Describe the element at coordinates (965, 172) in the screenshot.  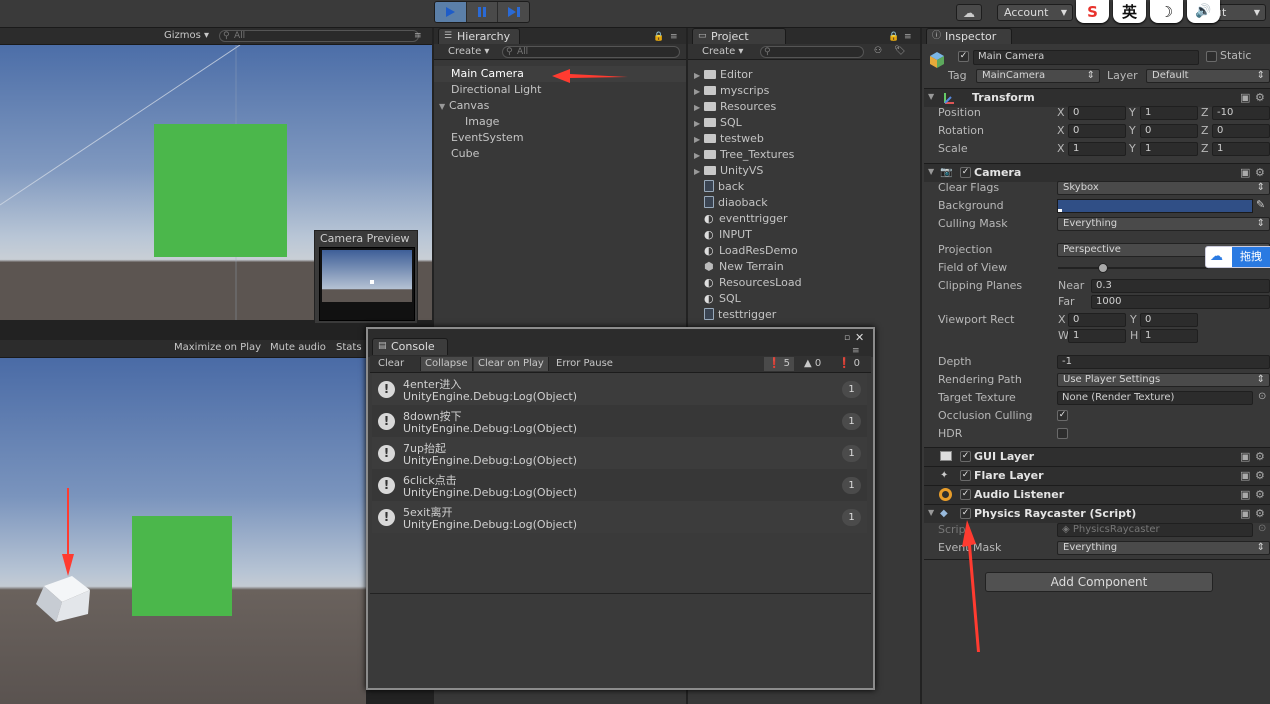
I see `camera-enabled-checkbox: ✓` at that location.